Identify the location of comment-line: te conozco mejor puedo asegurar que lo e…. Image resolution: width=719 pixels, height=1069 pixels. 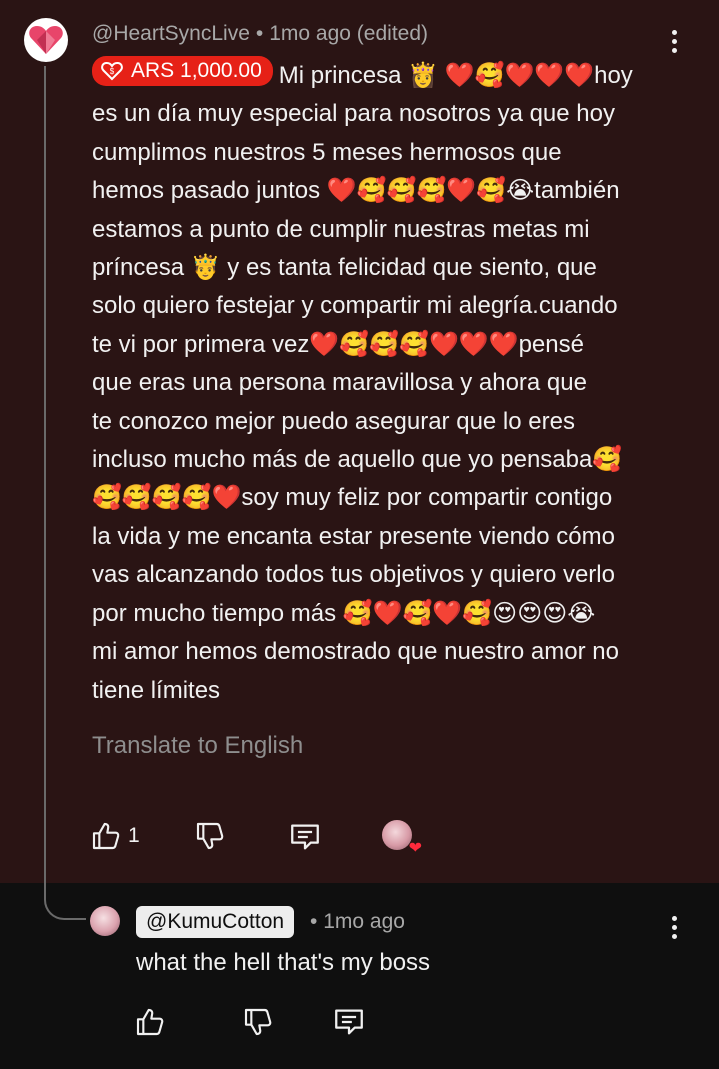
(333, 421).